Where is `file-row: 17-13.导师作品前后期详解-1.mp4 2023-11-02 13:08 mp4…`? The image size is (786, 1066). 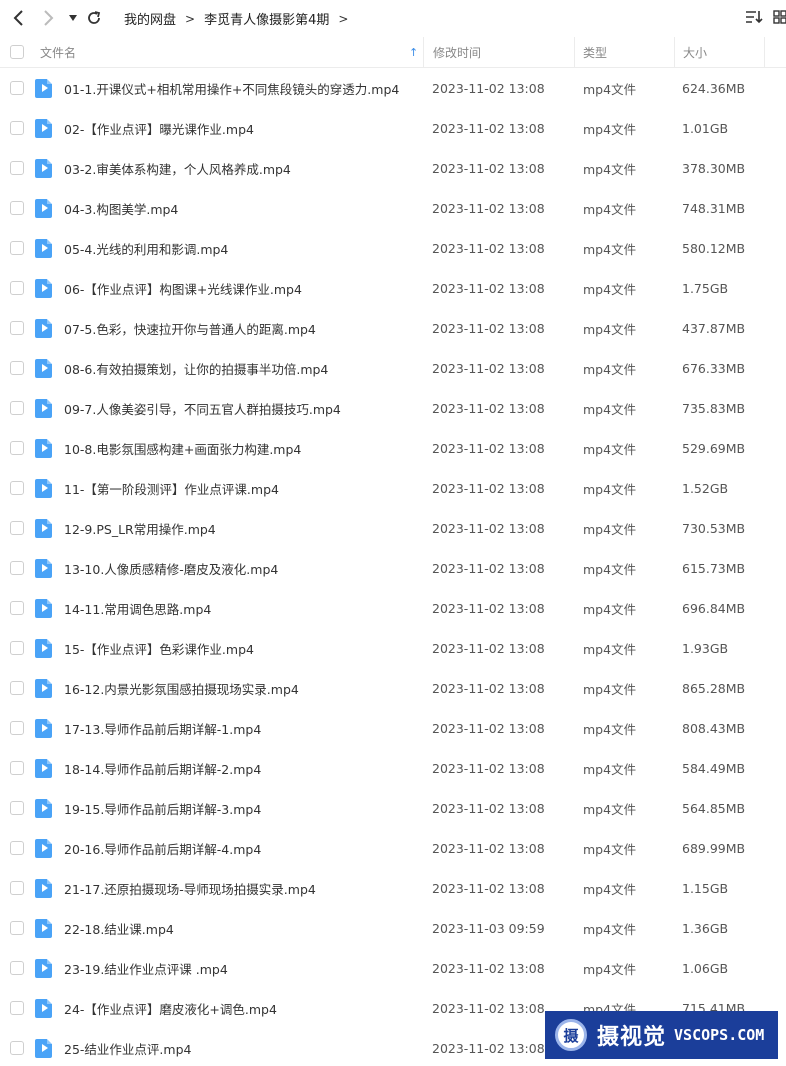
file-row: 17-13.导师作品前后期详解-1.mp4 2023-11-02 13:08 mp4… is located at coordinates (393, 728).